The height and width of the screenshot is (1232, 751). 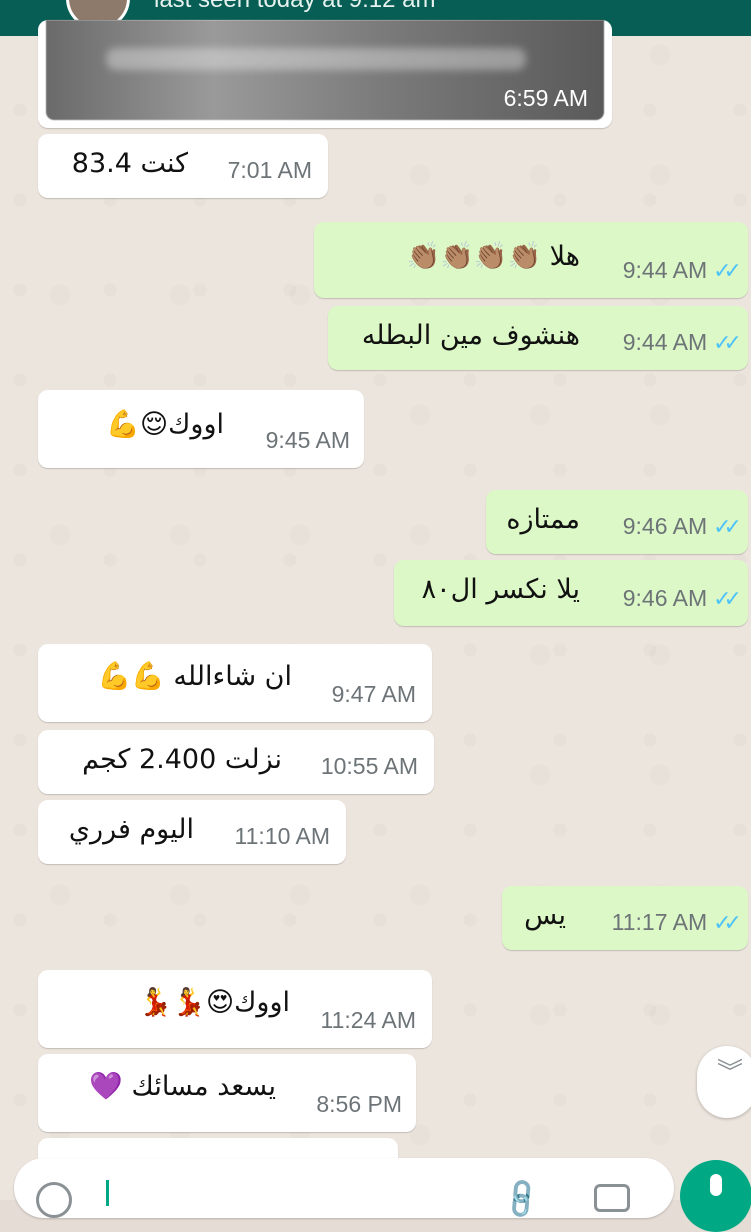 I want to click on last-seen-status: last seen today at 9:12 am, so click(x=295, y=7).